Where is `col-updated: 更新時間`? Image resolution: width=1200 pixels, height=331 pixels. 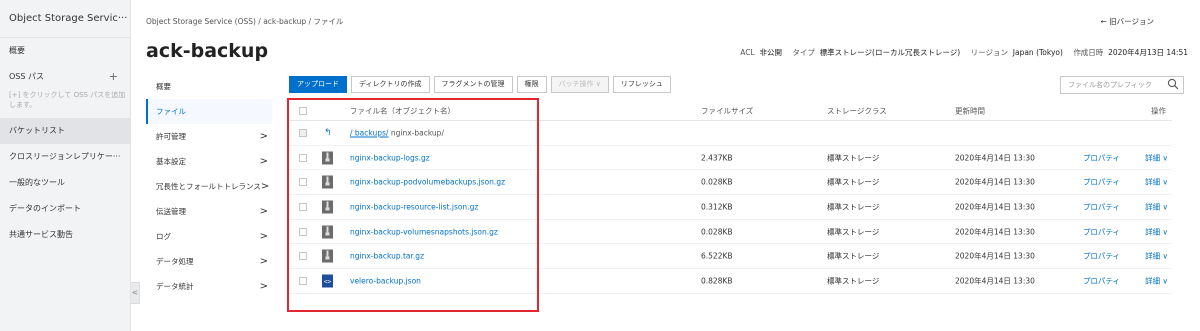 col-updated: 更新時間 is located at coordinates (970, 110).